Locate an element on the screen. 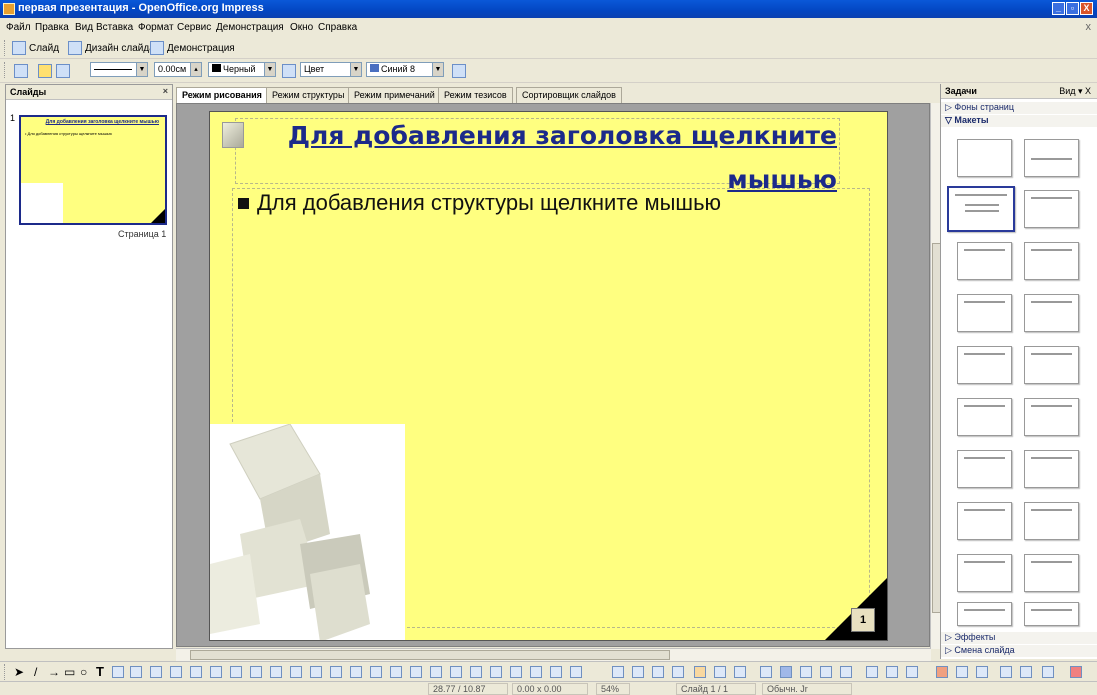 This screenshot has width=1097, height=695. line-width-field: 0.00см ▴ is located at coordinates (178, 69).